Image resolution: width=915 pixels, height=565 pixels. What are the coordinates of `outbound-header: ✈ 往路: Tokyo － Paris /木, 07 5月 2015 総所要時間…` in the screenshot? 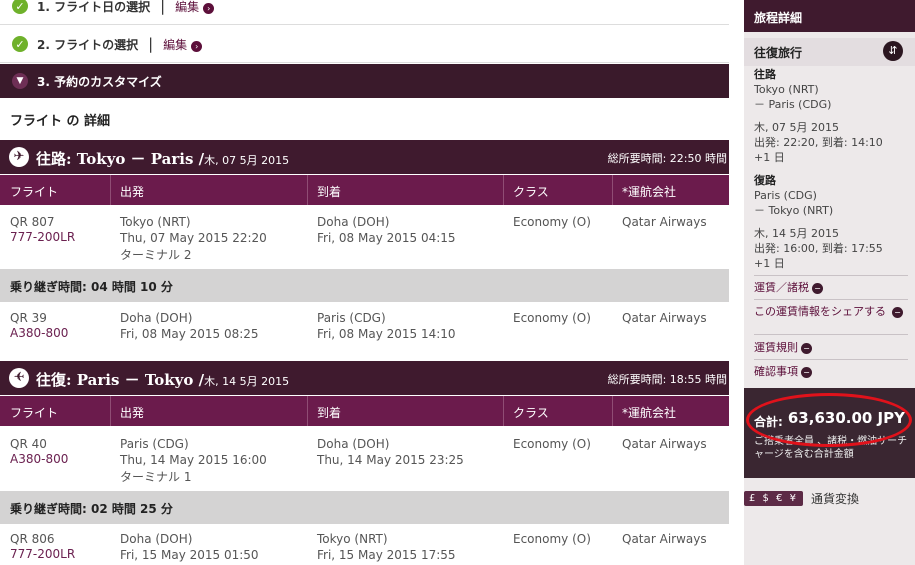 It's located at (364, 157).